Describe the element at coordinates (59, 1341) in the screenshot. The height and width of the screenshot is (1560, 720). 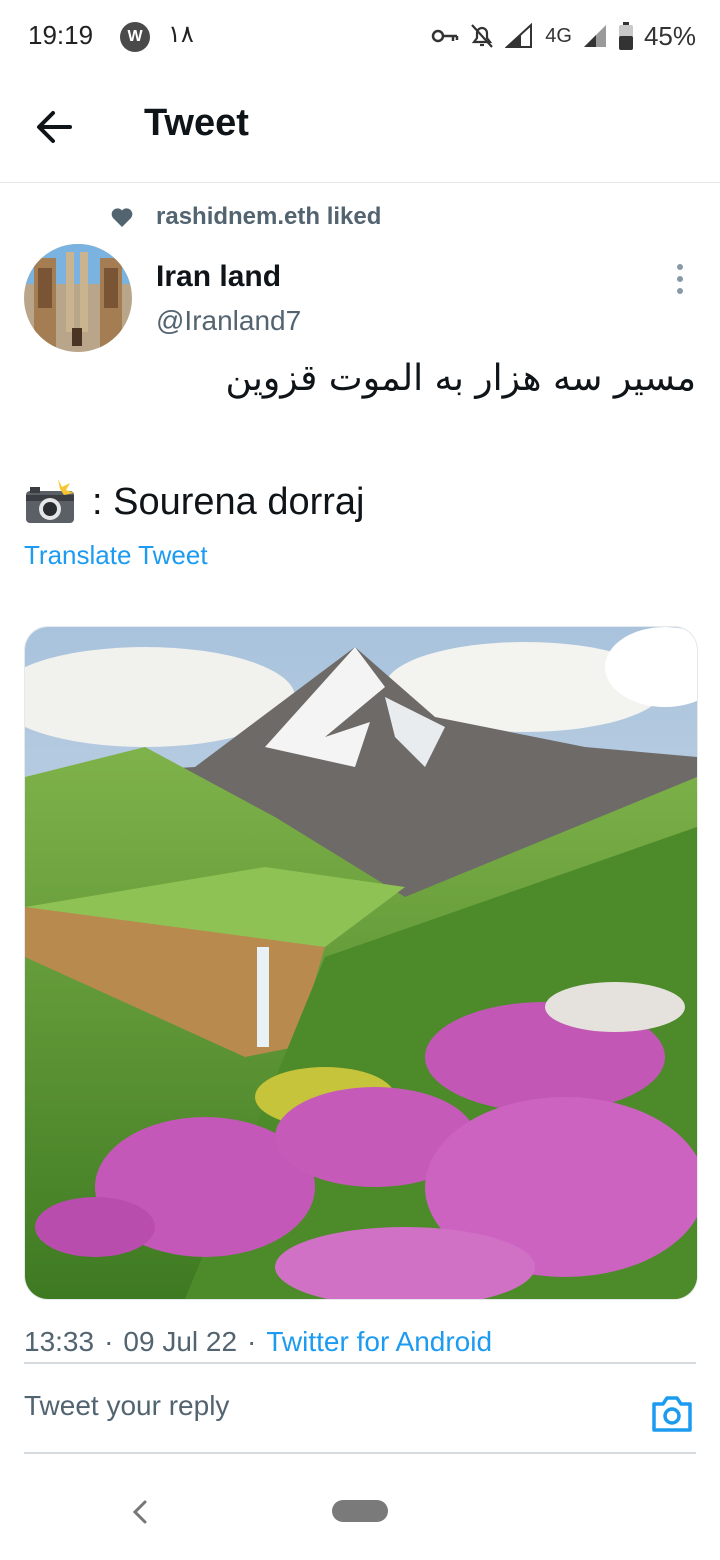
I see `tweet-time: 13:33` at that location.